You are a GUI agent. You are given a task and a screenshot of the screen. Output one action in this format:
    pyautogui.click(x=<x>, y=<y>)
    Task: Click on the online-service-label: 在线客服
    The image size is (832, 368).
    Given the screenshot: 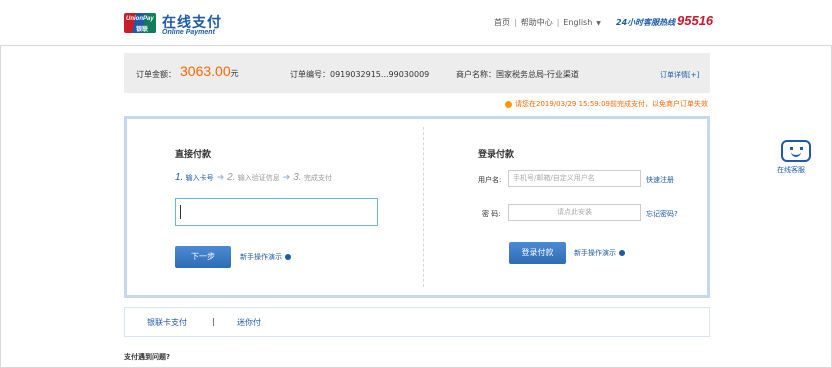 What is the action you would take?
    pyautogui.click(x=791, y=170)
    